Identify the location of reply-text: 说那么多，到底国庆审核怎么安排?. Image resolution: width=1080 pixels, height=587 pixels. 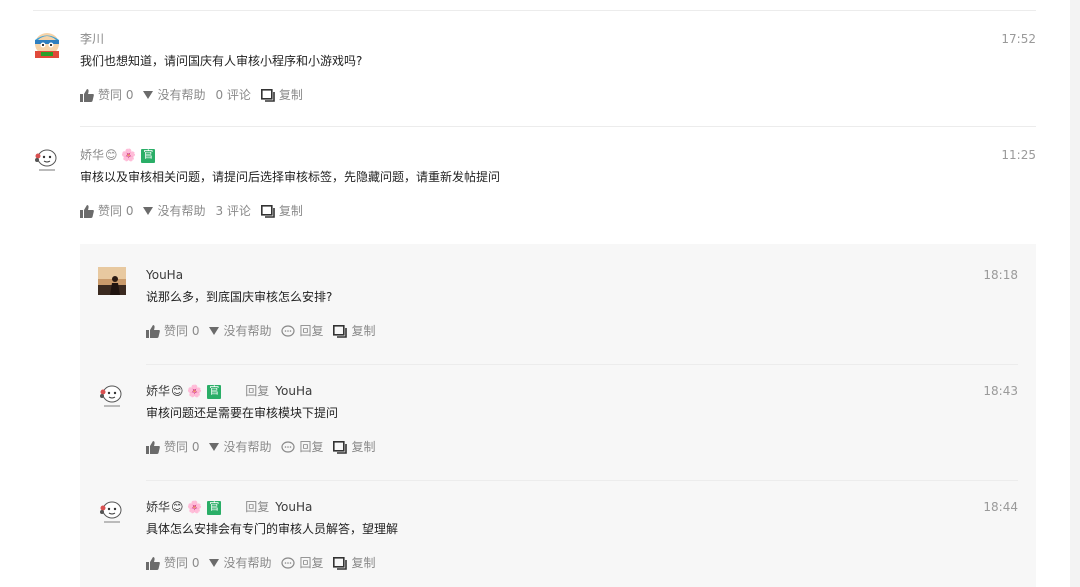
(239, 297).